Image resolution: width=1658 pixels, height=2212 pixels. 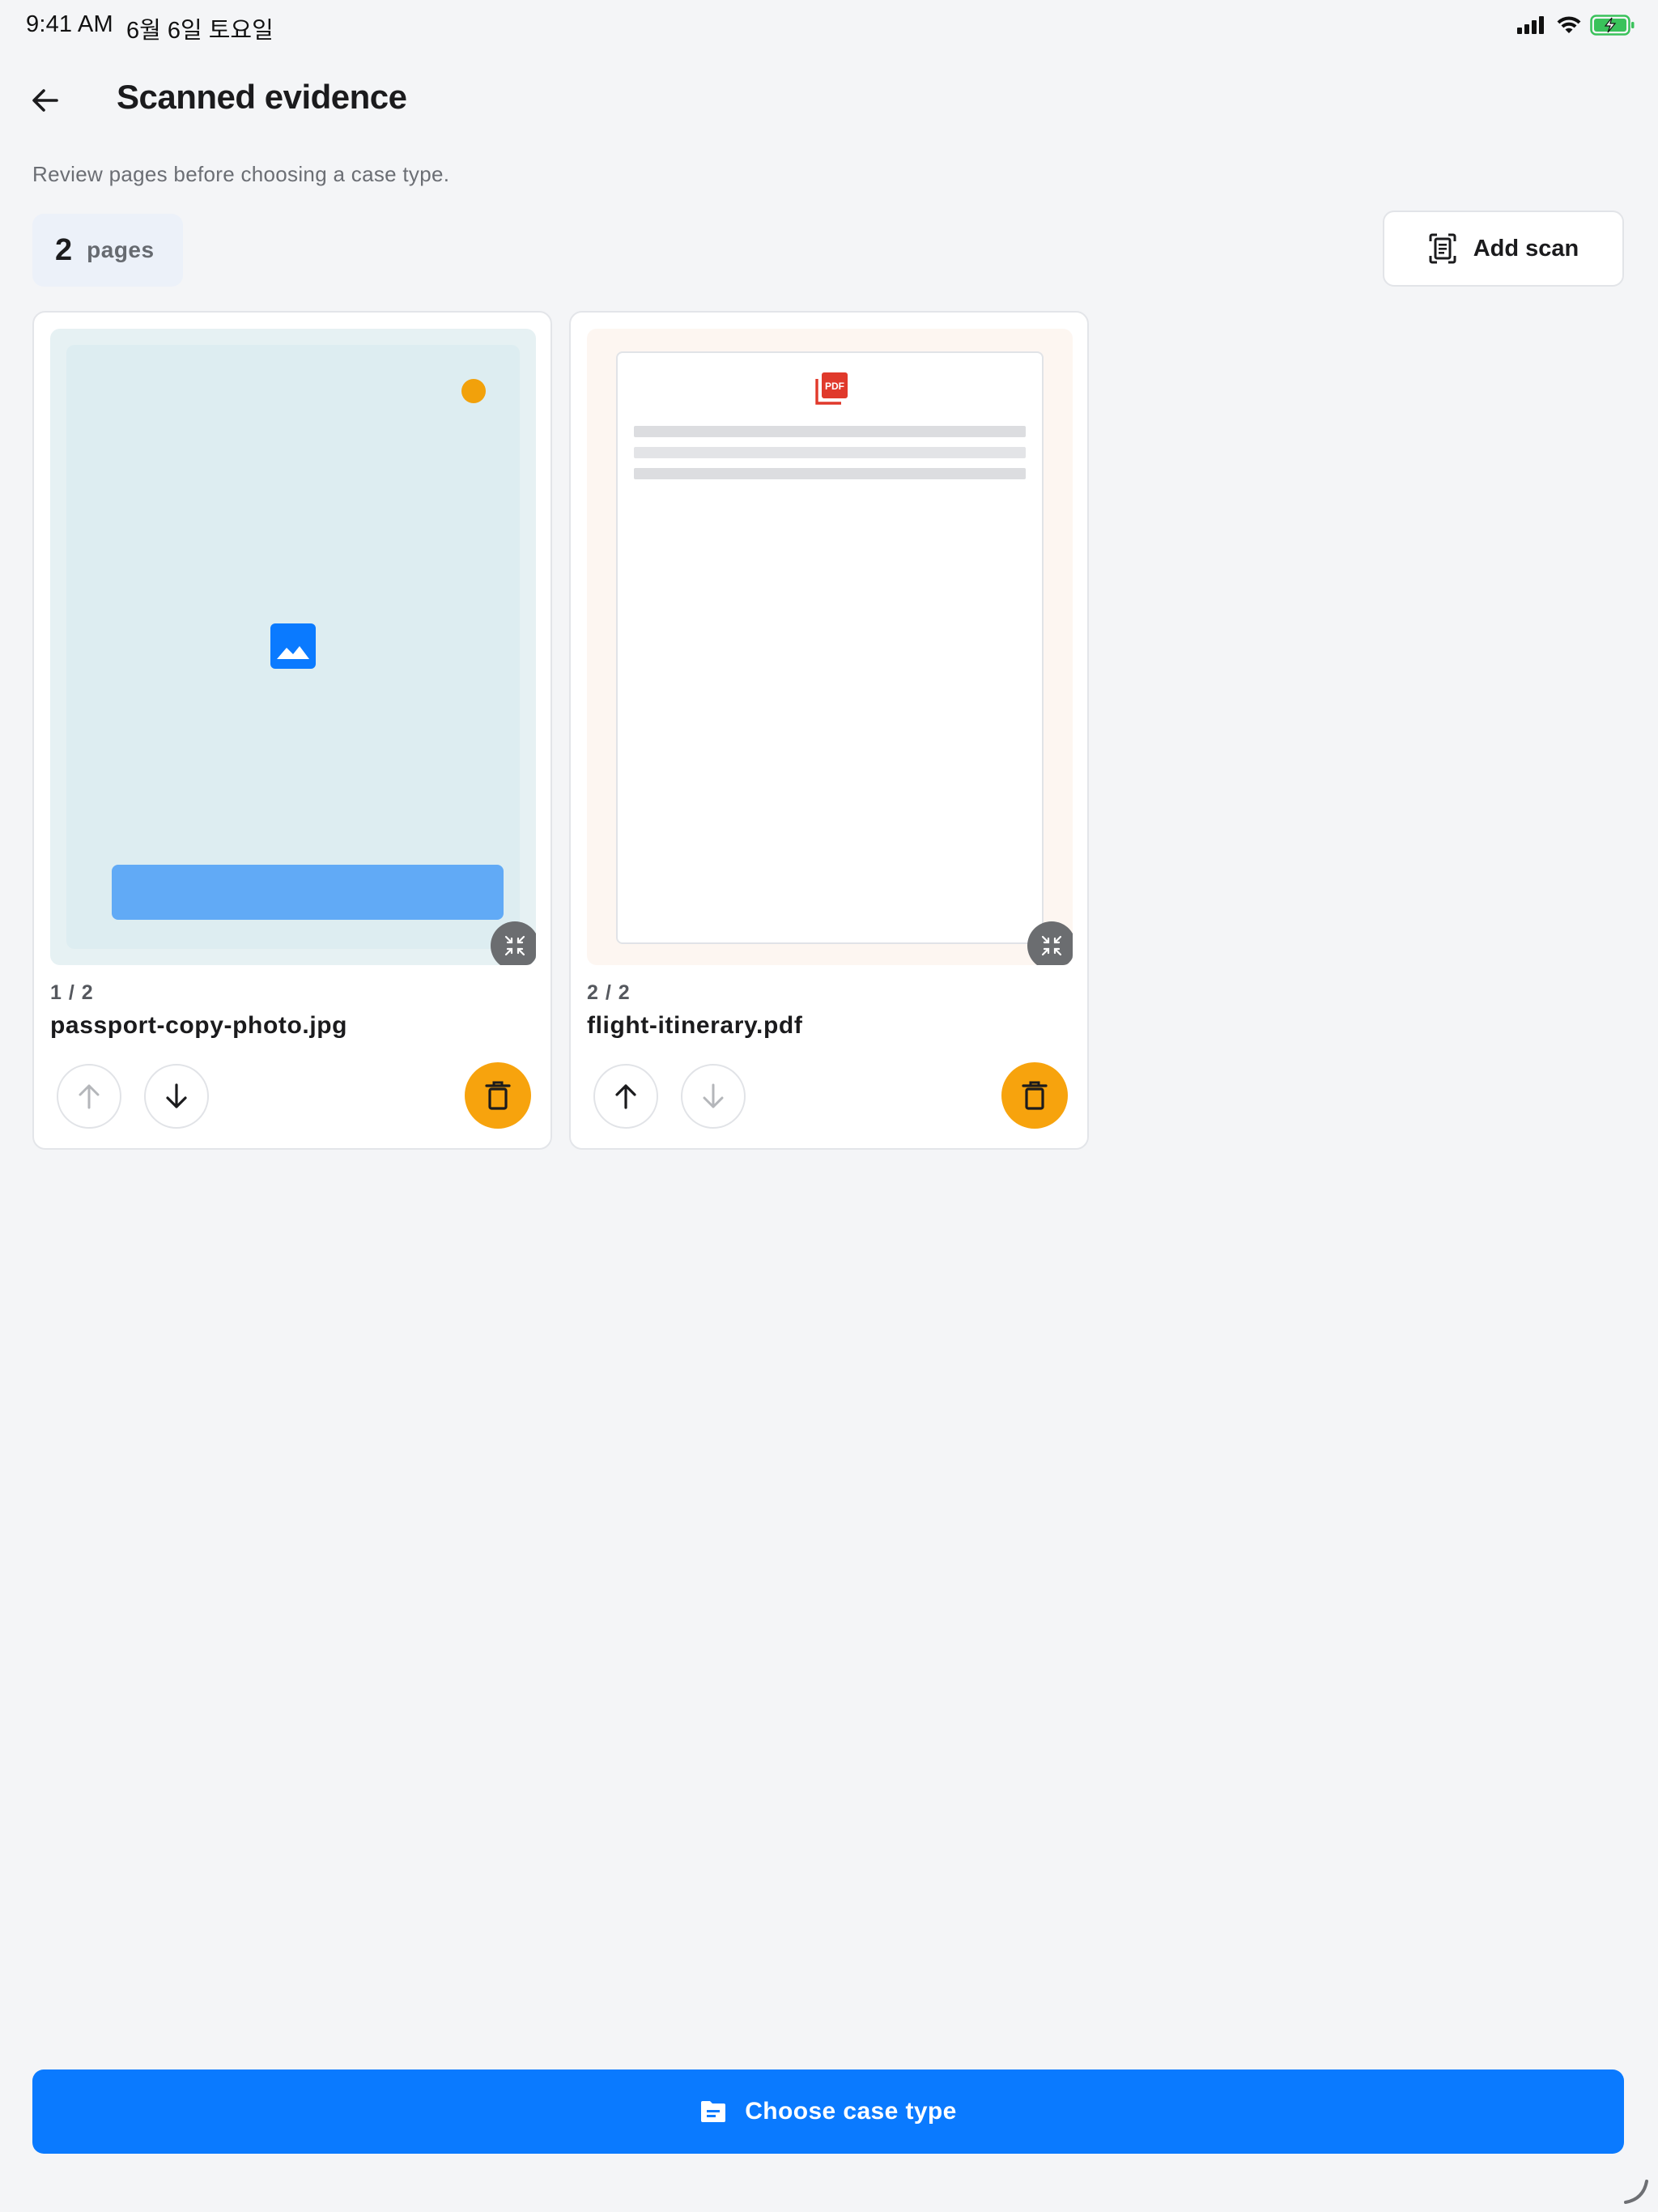 I want to click on image-preview, so click(x=293, y=647).